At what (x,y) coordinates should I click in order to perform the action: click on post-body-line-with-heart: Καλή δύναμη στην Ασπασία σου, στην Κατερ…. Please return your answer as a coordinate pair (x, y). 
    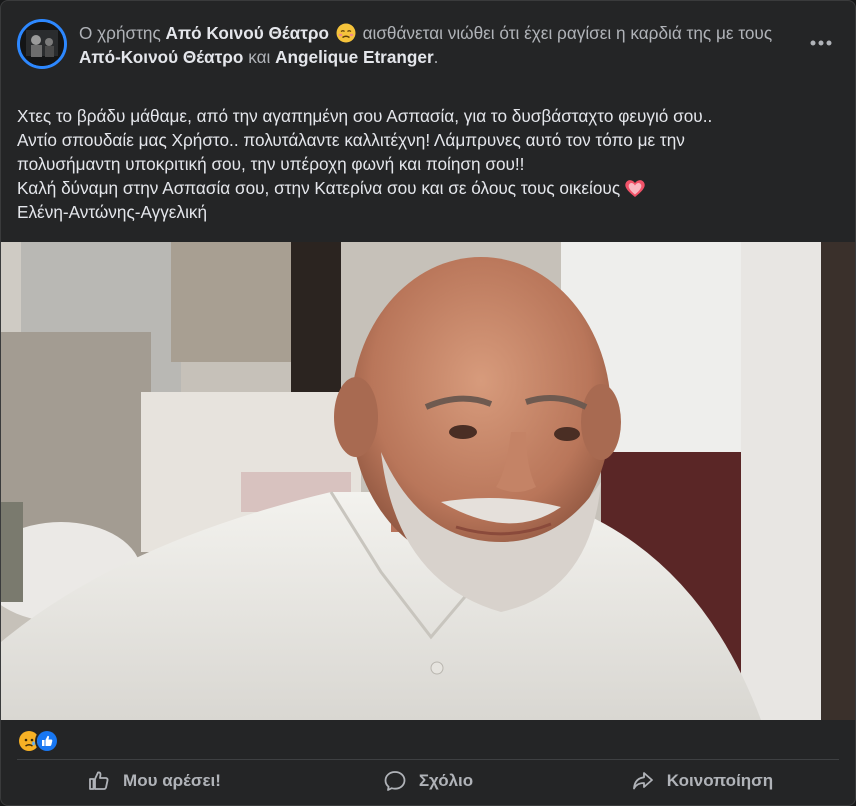
    Looking at the image, I should click on (427, 188).